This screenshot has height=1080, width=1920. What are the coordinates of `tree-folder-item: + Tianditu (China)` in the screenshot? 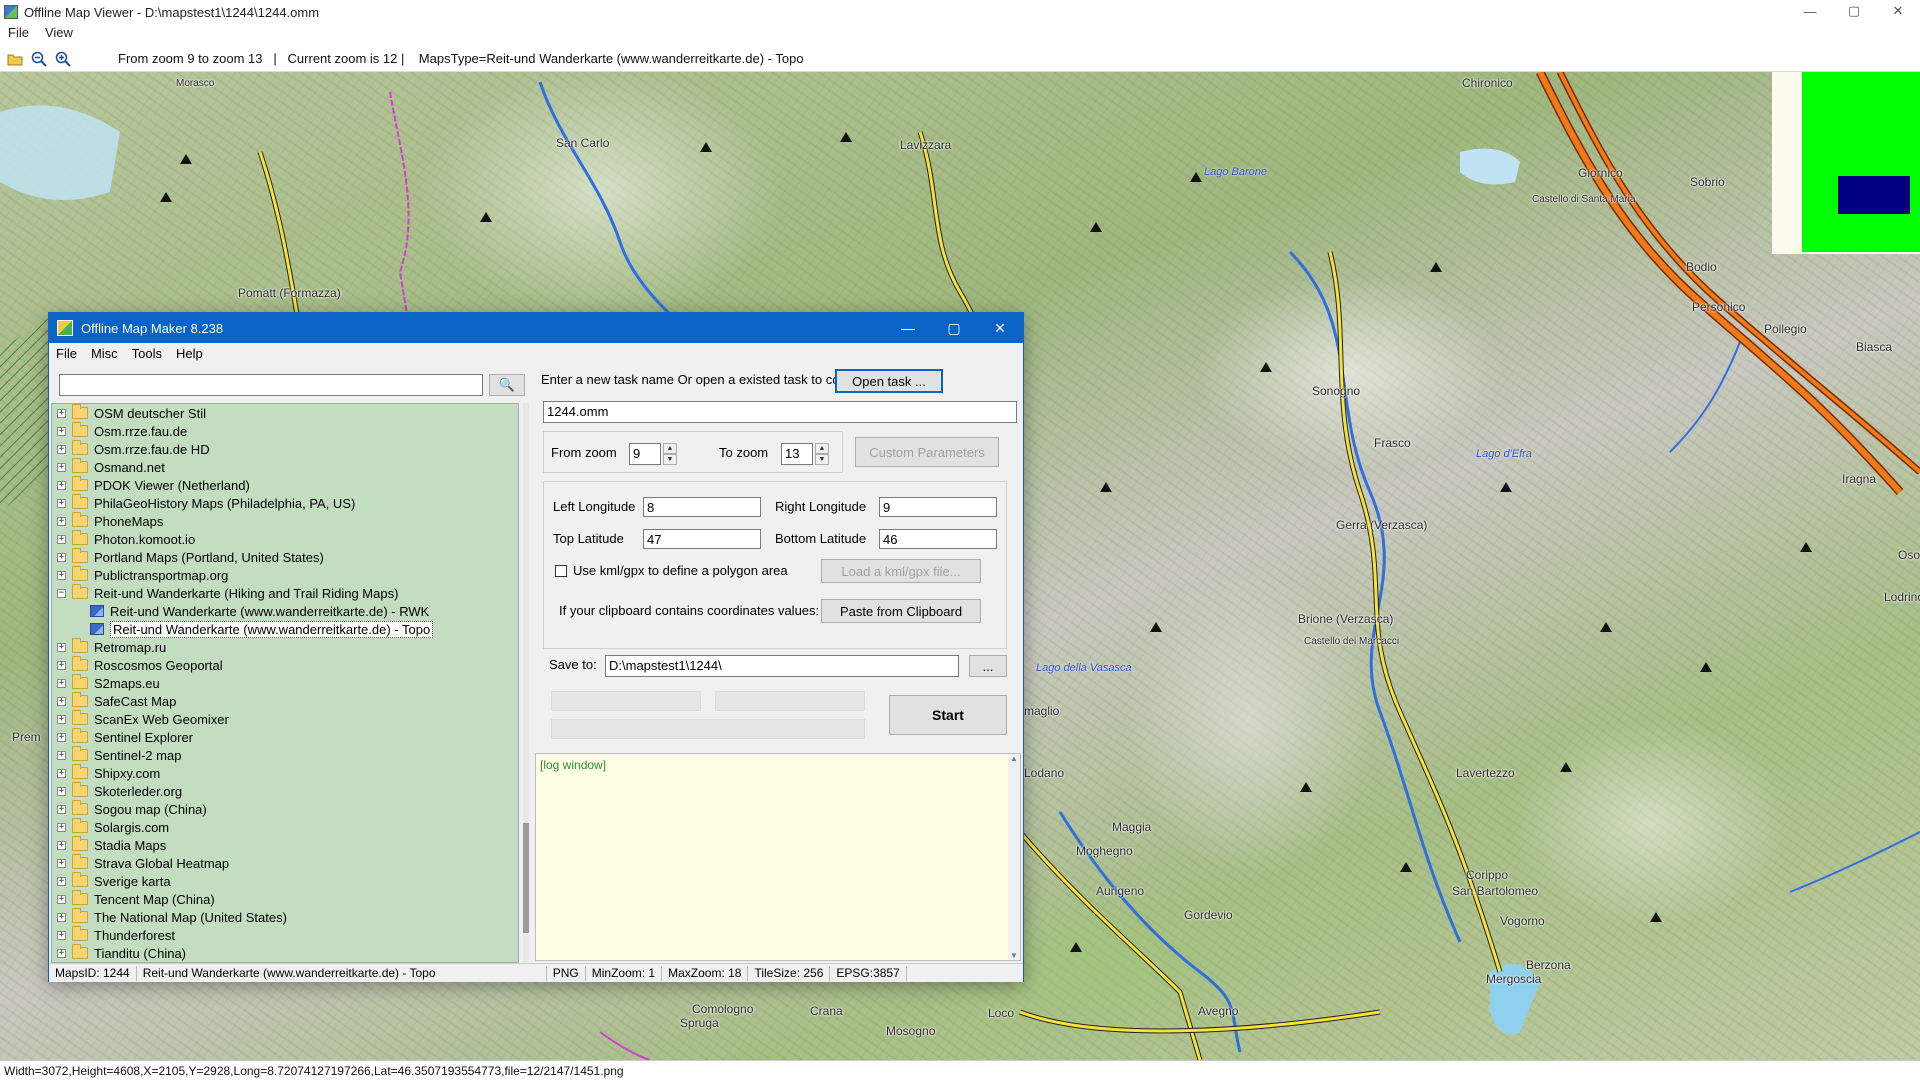 It's located at (285, 953).